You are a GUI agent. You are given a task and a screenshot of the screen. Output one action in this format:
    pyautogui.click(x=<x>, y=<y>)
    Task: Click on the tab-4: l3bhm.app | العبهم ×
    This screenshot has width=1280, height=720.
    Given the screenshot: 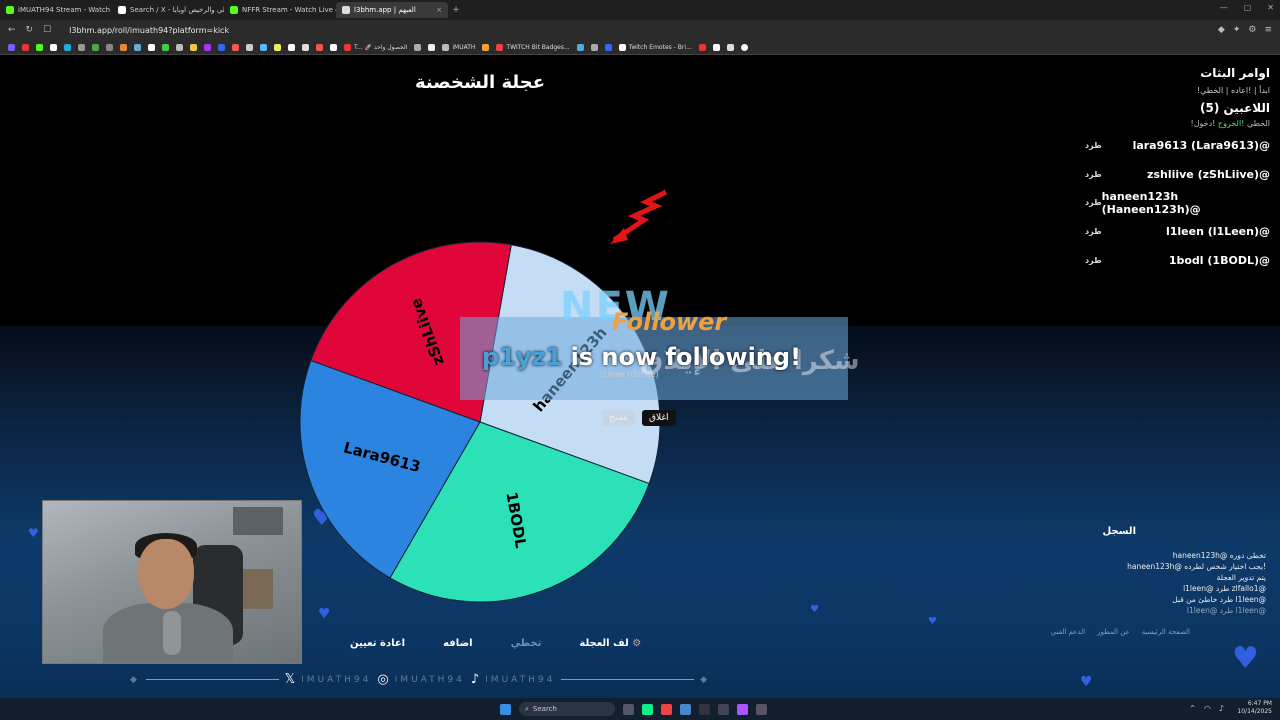 What is the action you would take?
    pyautogui.click(x=392, y=10)
    